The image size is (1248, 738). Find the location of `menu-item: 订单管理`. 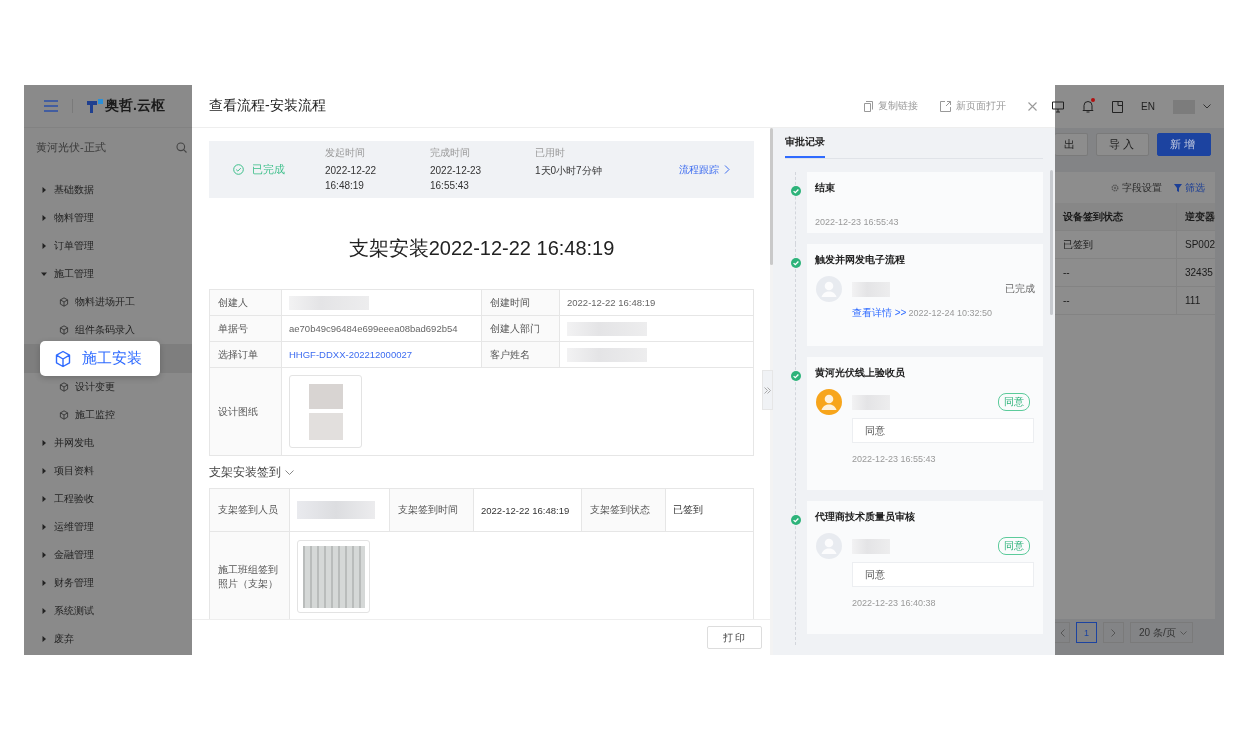

menu-item: 订单管理 is located at coordinates (108, 246).